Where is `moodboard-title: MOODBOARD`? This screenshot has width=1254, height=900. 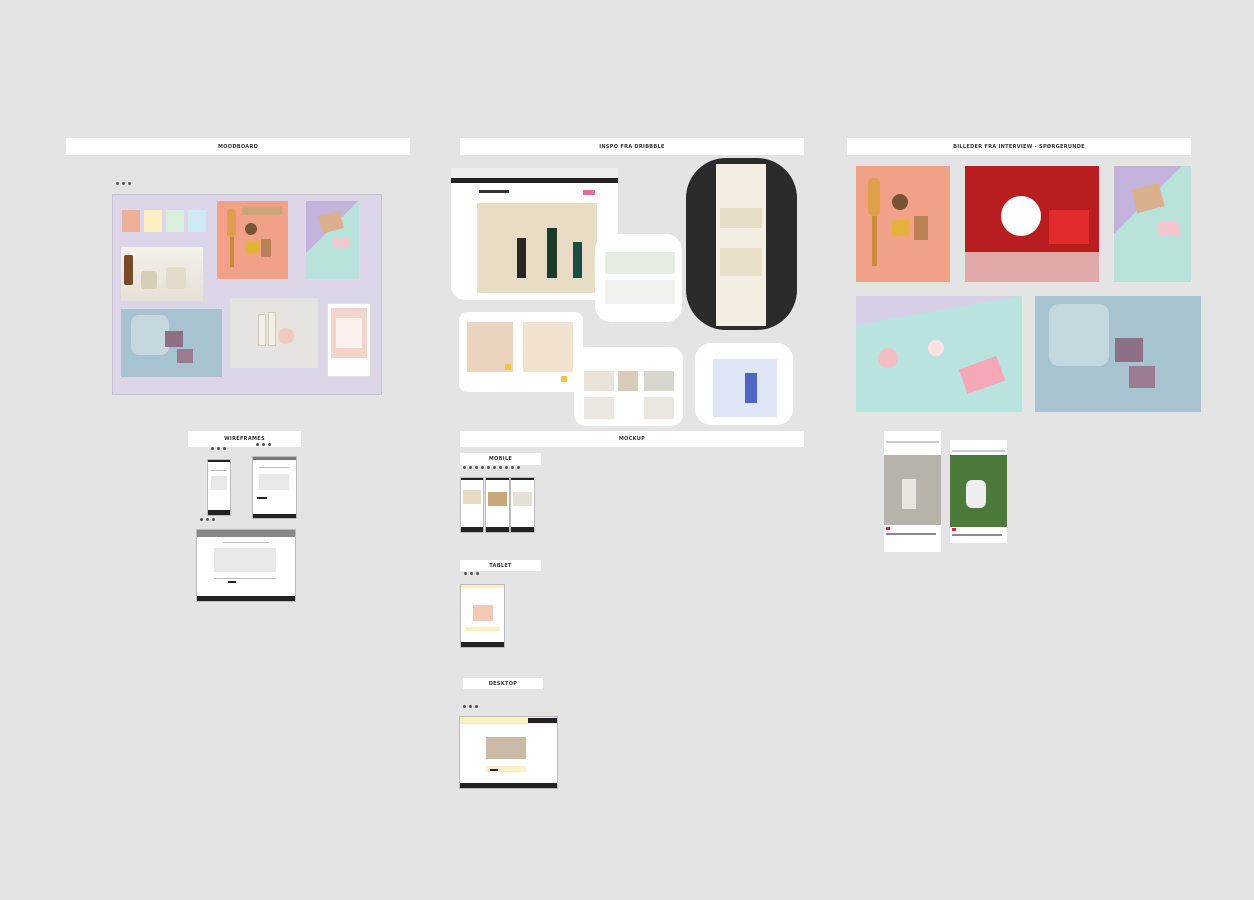
moodboard-title: MOODBOARD is located at coordinates (238, 146).